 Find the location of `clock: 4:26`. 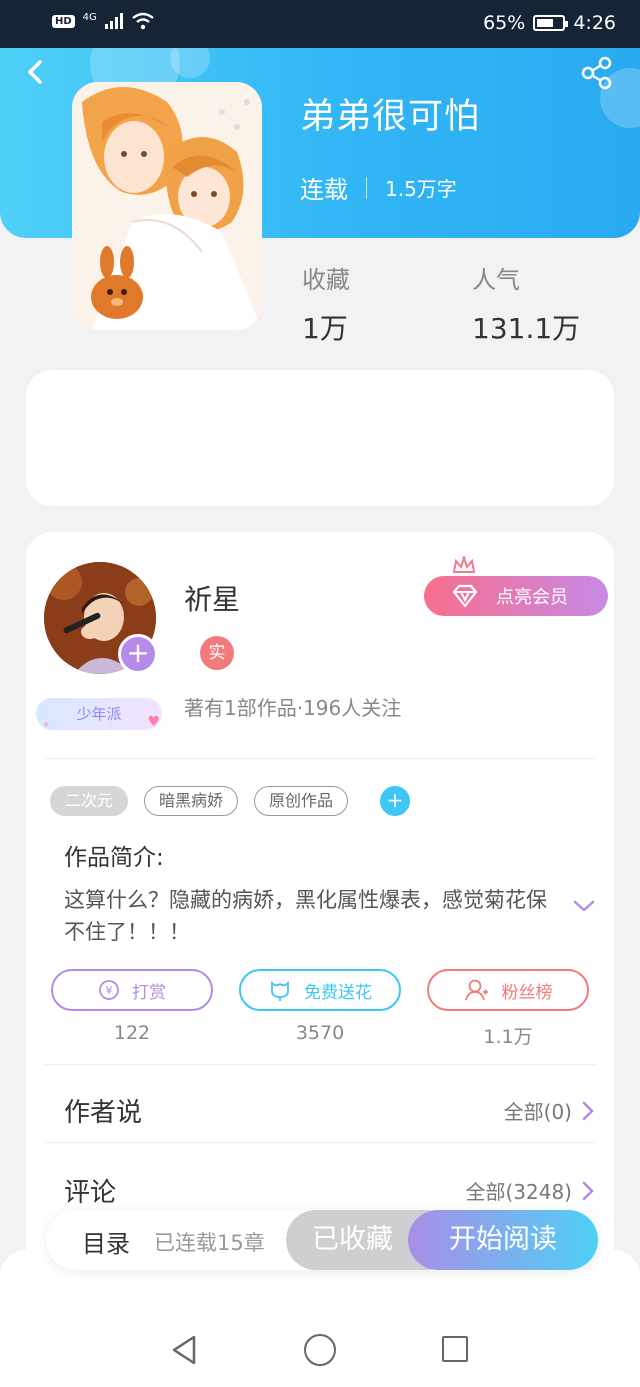

clock: 4:26 is located at coordinates (594, 23).